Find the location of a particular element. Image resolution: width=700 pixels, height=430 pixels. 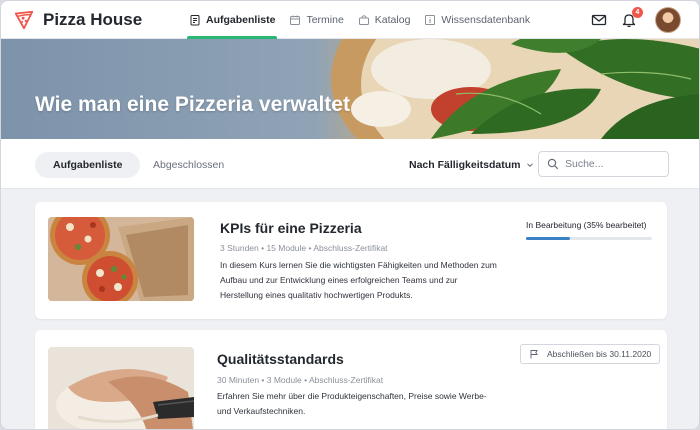

nav-item-label: Termine is located at coordinates (325, 19).